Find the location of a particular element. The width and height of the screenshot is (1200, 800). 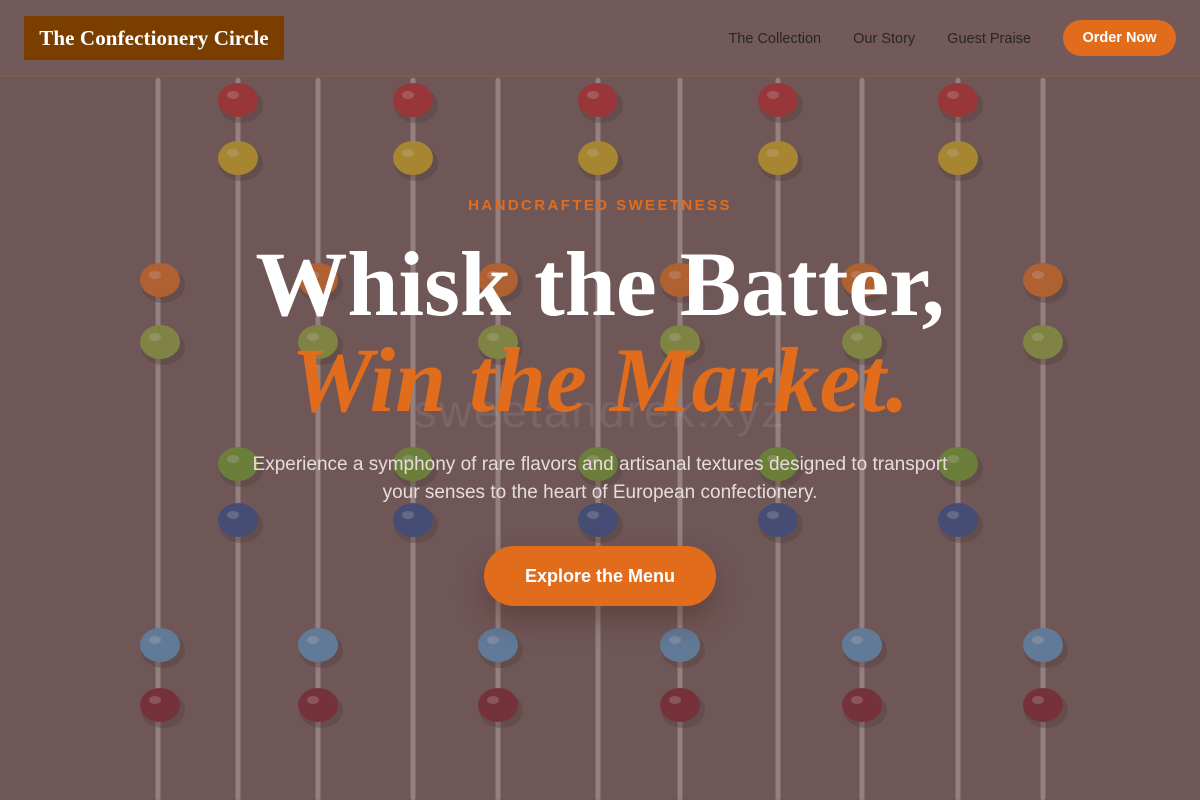

hero-title-line-1: Whisk the Batter, is located at coordinates (600, 284).